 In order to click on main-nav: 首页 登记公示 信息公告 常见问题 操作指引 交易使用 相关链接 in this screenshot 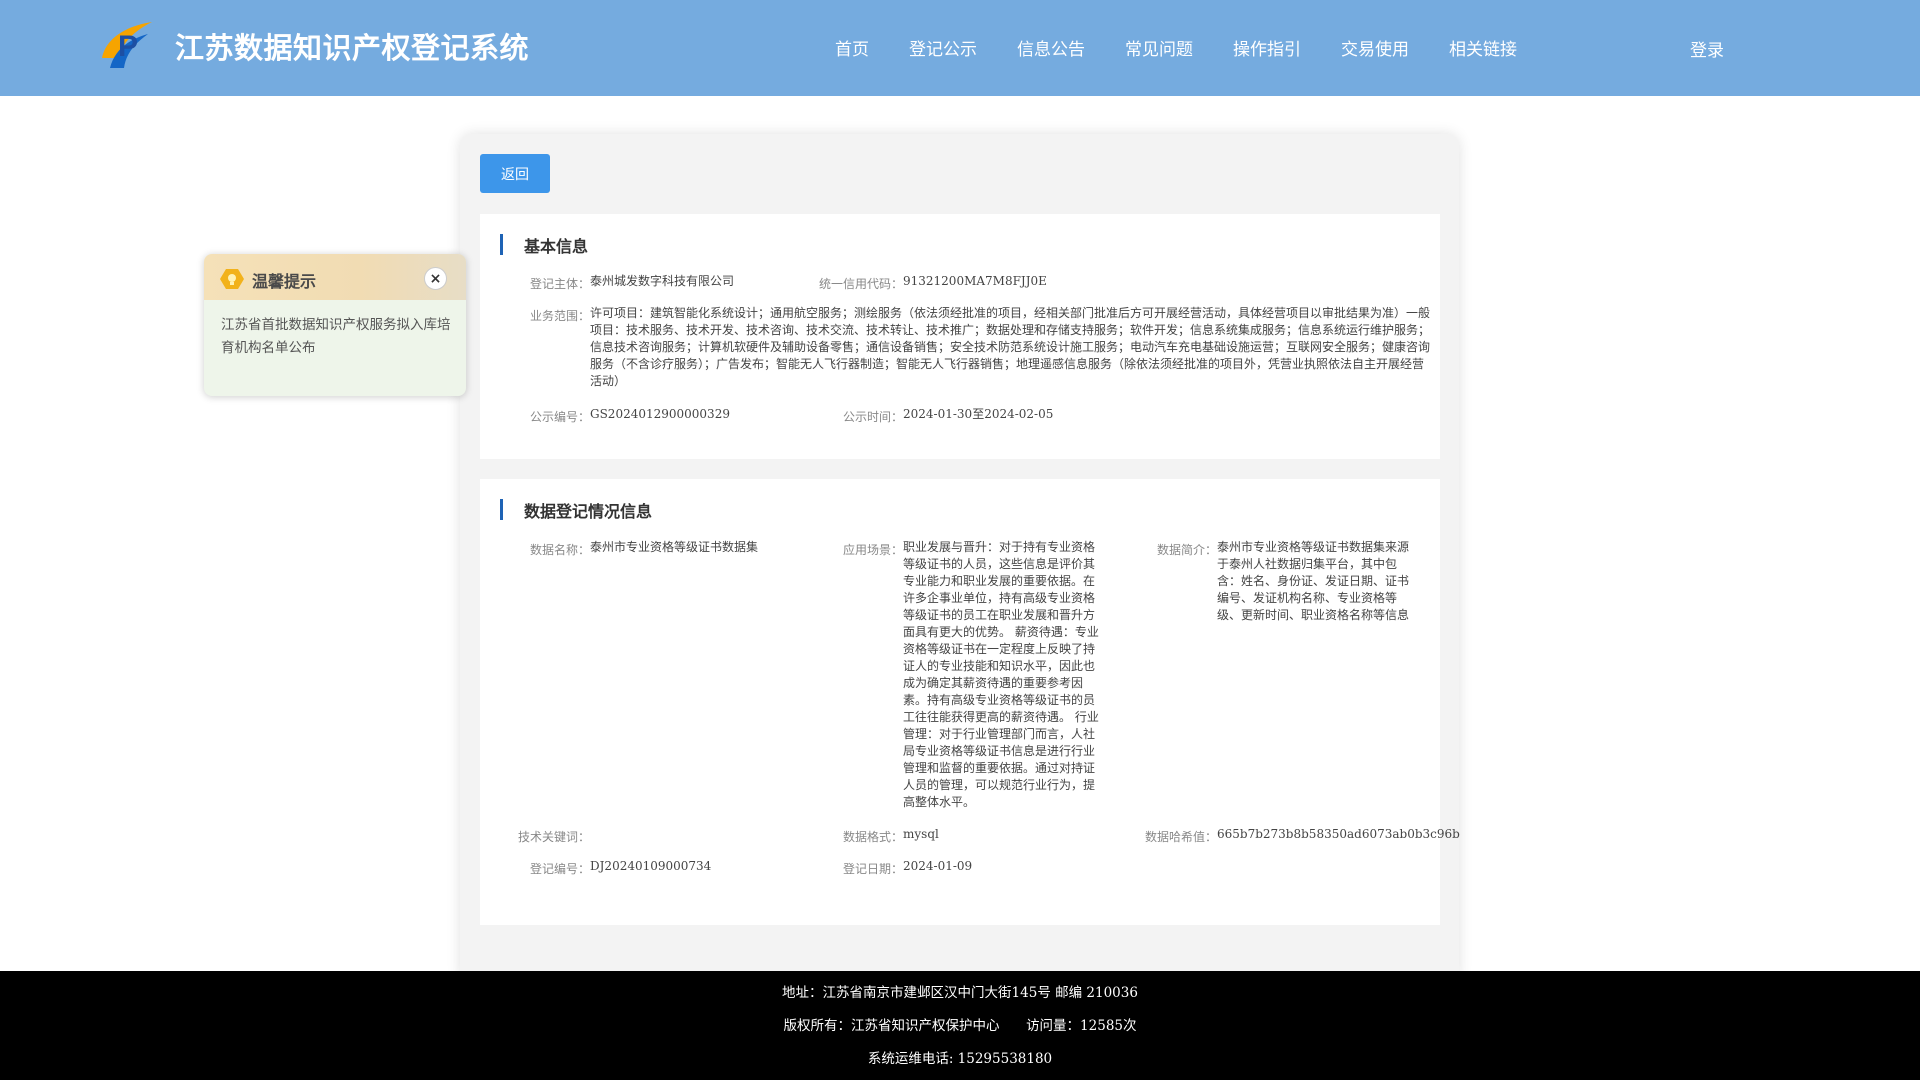, I will do `click(960, 48)`.